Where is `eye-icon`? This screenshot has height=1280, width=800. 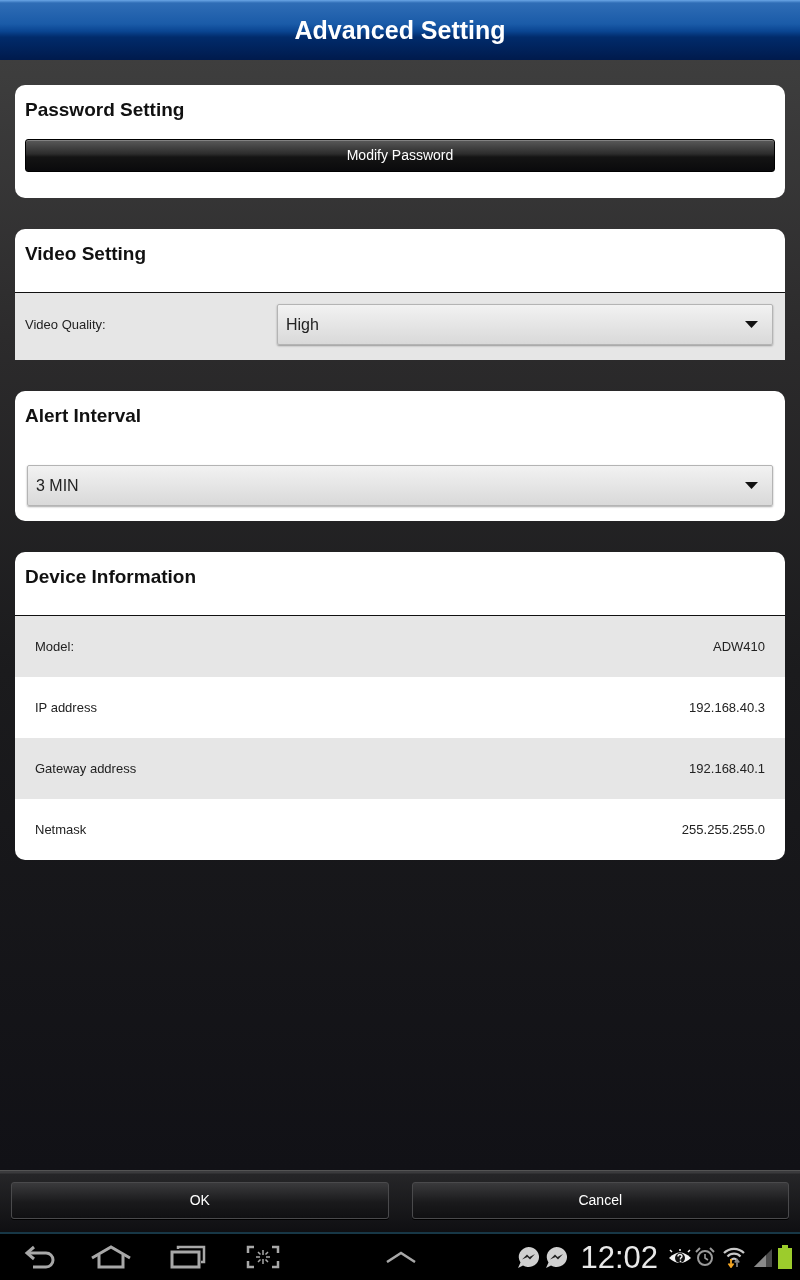 eye-icon is located at coordinates (680, 1257).